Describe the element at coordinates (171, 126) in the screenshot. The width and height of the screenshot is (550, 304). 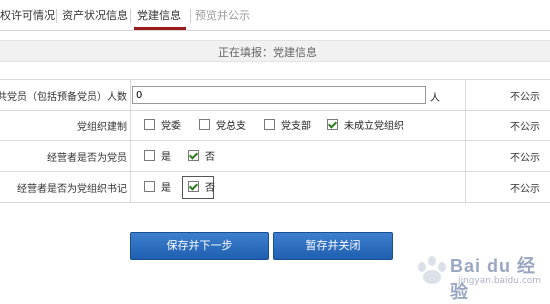
I see `option-label: 党委` at that location.